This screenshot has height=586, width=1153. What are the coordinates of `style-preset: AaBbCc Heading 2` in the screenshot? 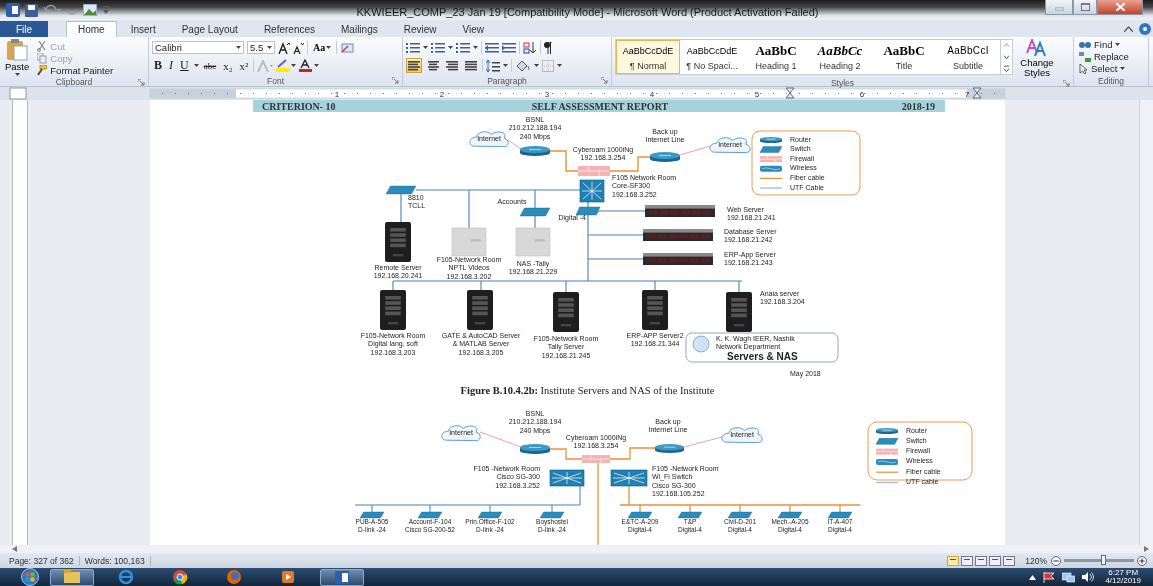 It's located at (840, 57).